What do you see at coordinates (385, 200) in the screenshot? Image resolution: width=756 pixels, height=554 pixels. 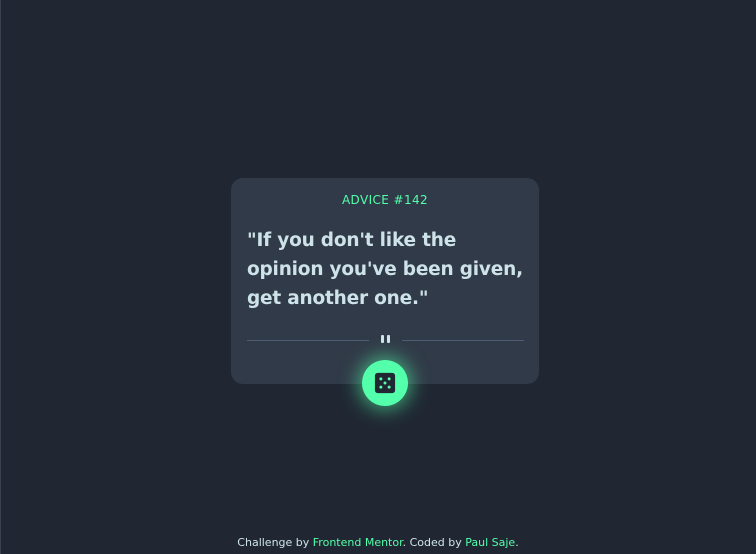 I see `advice-id: ADVICE #142` at bounding box center [385, 200].